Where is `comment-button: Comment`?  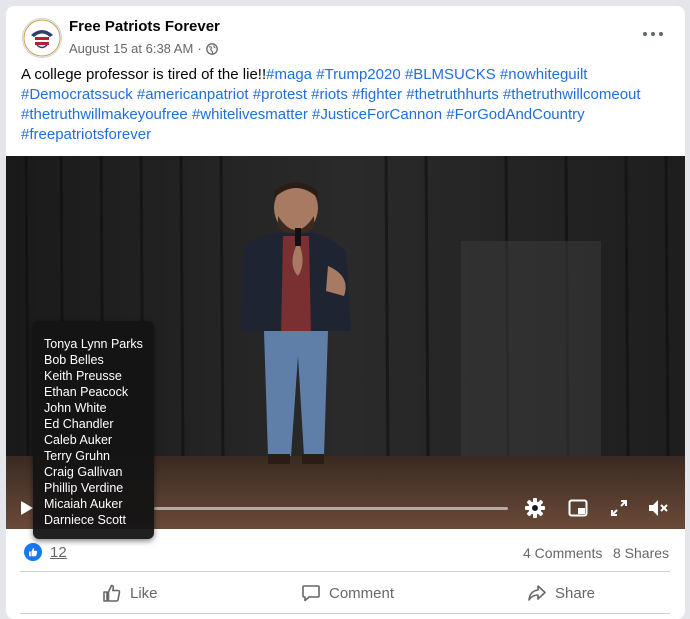 comment-button: Comment is located at coordinates (347, 593).